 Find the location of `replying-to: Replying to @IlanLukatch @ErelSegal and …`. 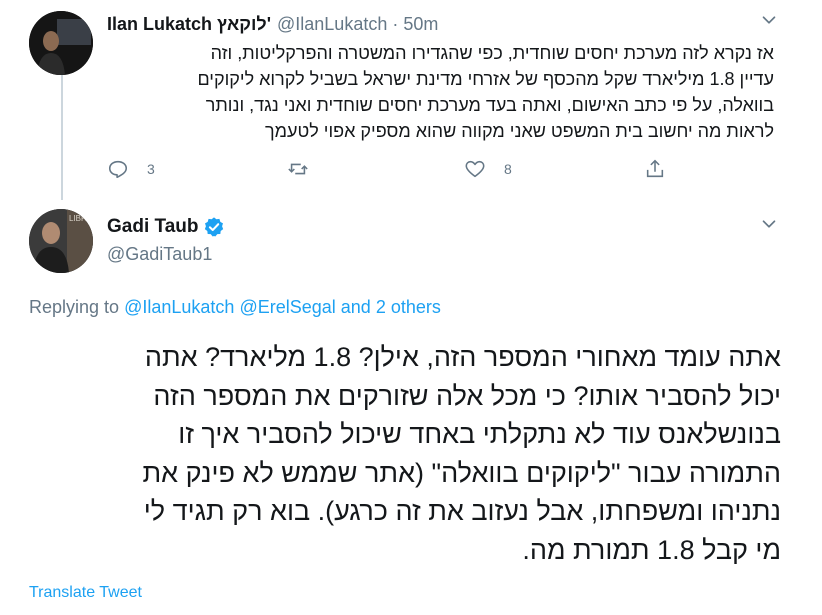

replying-to: Replying to @IlanLukatch @ErelSegal and … is located at coordinates (235, 307).